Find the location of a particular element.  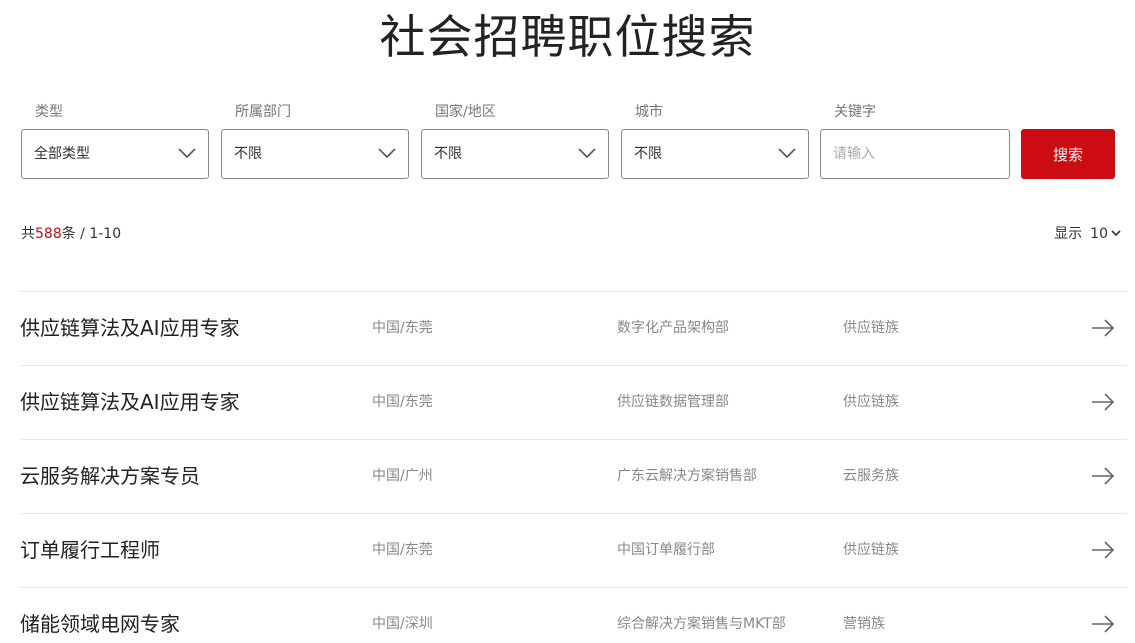

filter-country-label: 国家/地区 is located at coordinates (465, 112).